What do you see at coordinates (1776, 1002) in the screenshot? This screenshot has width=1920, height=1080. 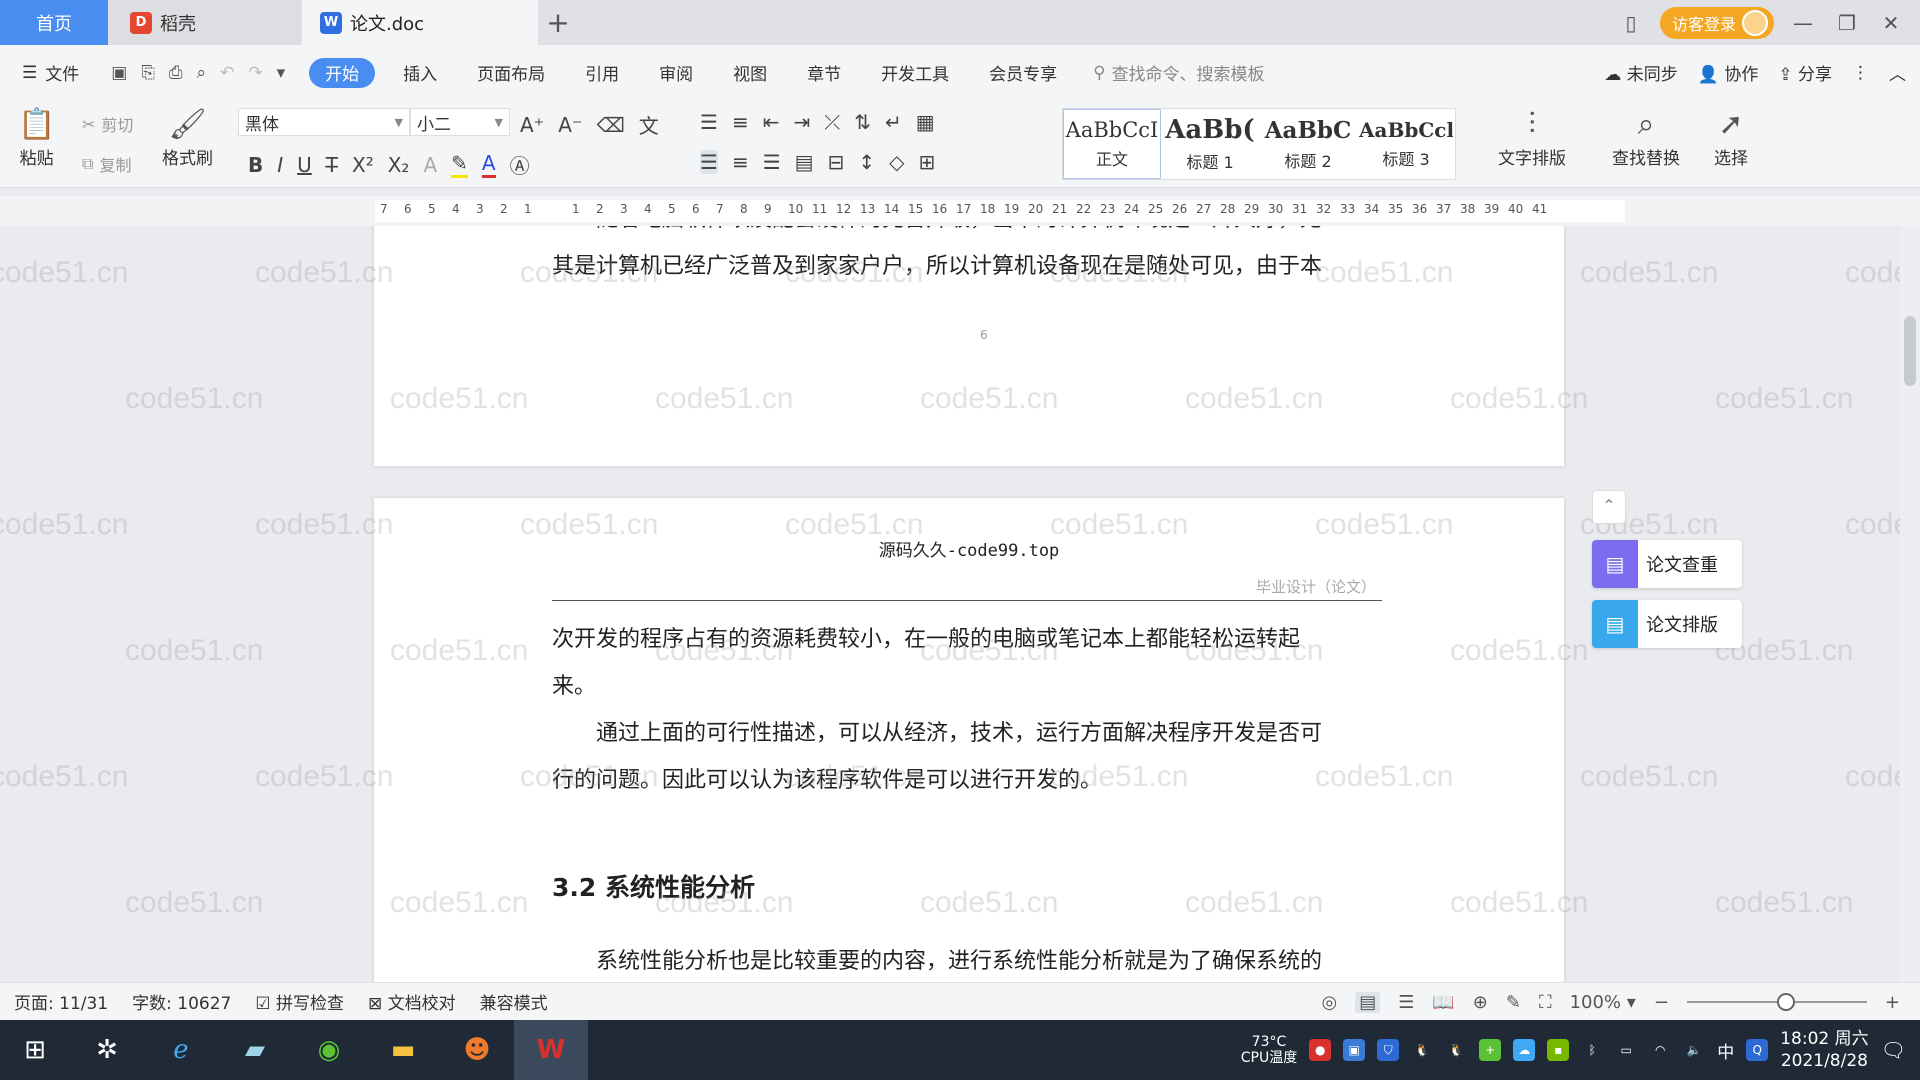 I see `zoom-slider` at bounding box center [1776, 1002].